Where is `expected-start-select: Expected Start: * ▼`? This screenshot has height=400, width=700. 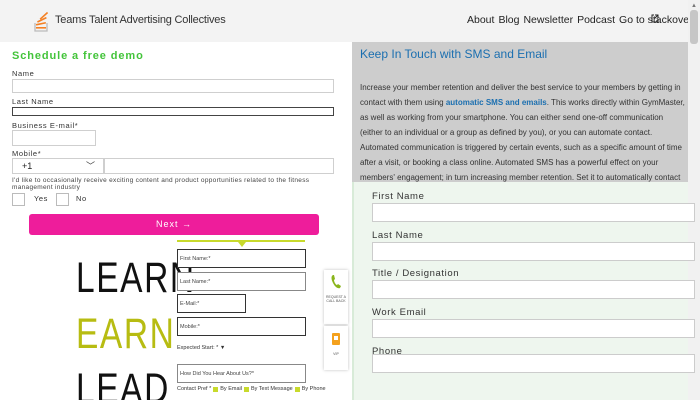
expected-start-select: Expected Start: * ▼ is located at coordinates (201, 348).